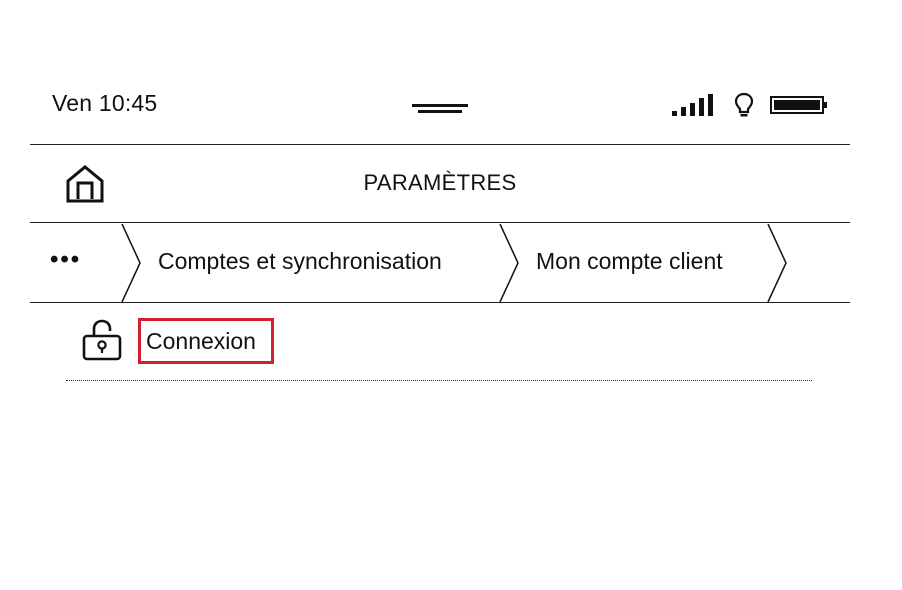 The image size is (902, 590). What do you see at coordinates (440, 302) in the screenshot?
I see `breadcrumb-bottom-divider` at bounding box center [440, 302].